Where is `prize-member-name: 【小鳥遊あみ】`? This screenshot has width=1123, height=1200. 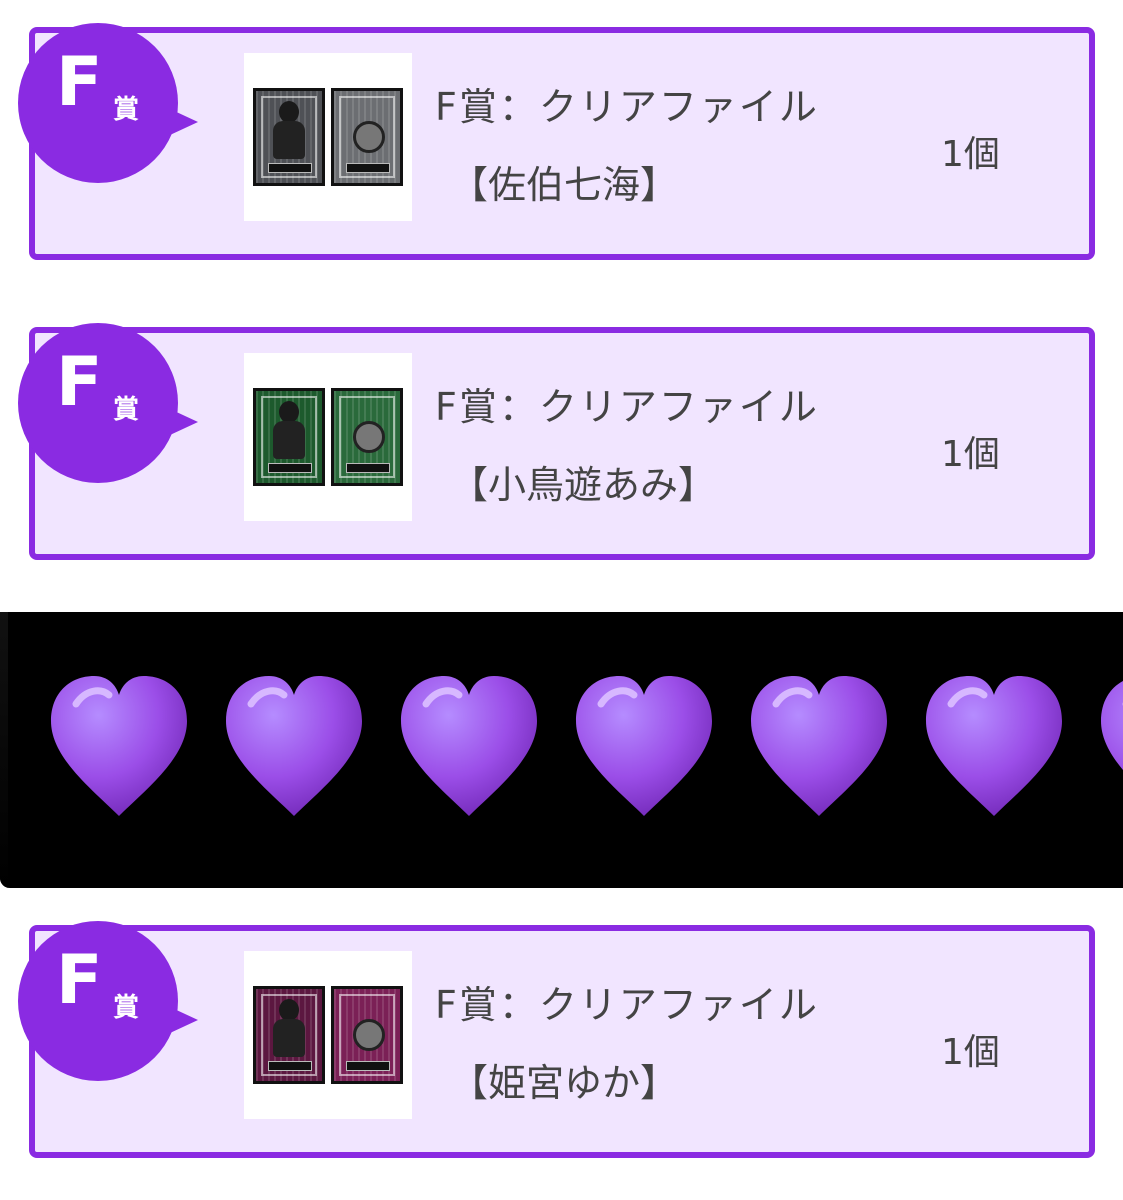
prize-member-name: 【小鳥遊あみ】 is located at coordinates (583, 485).